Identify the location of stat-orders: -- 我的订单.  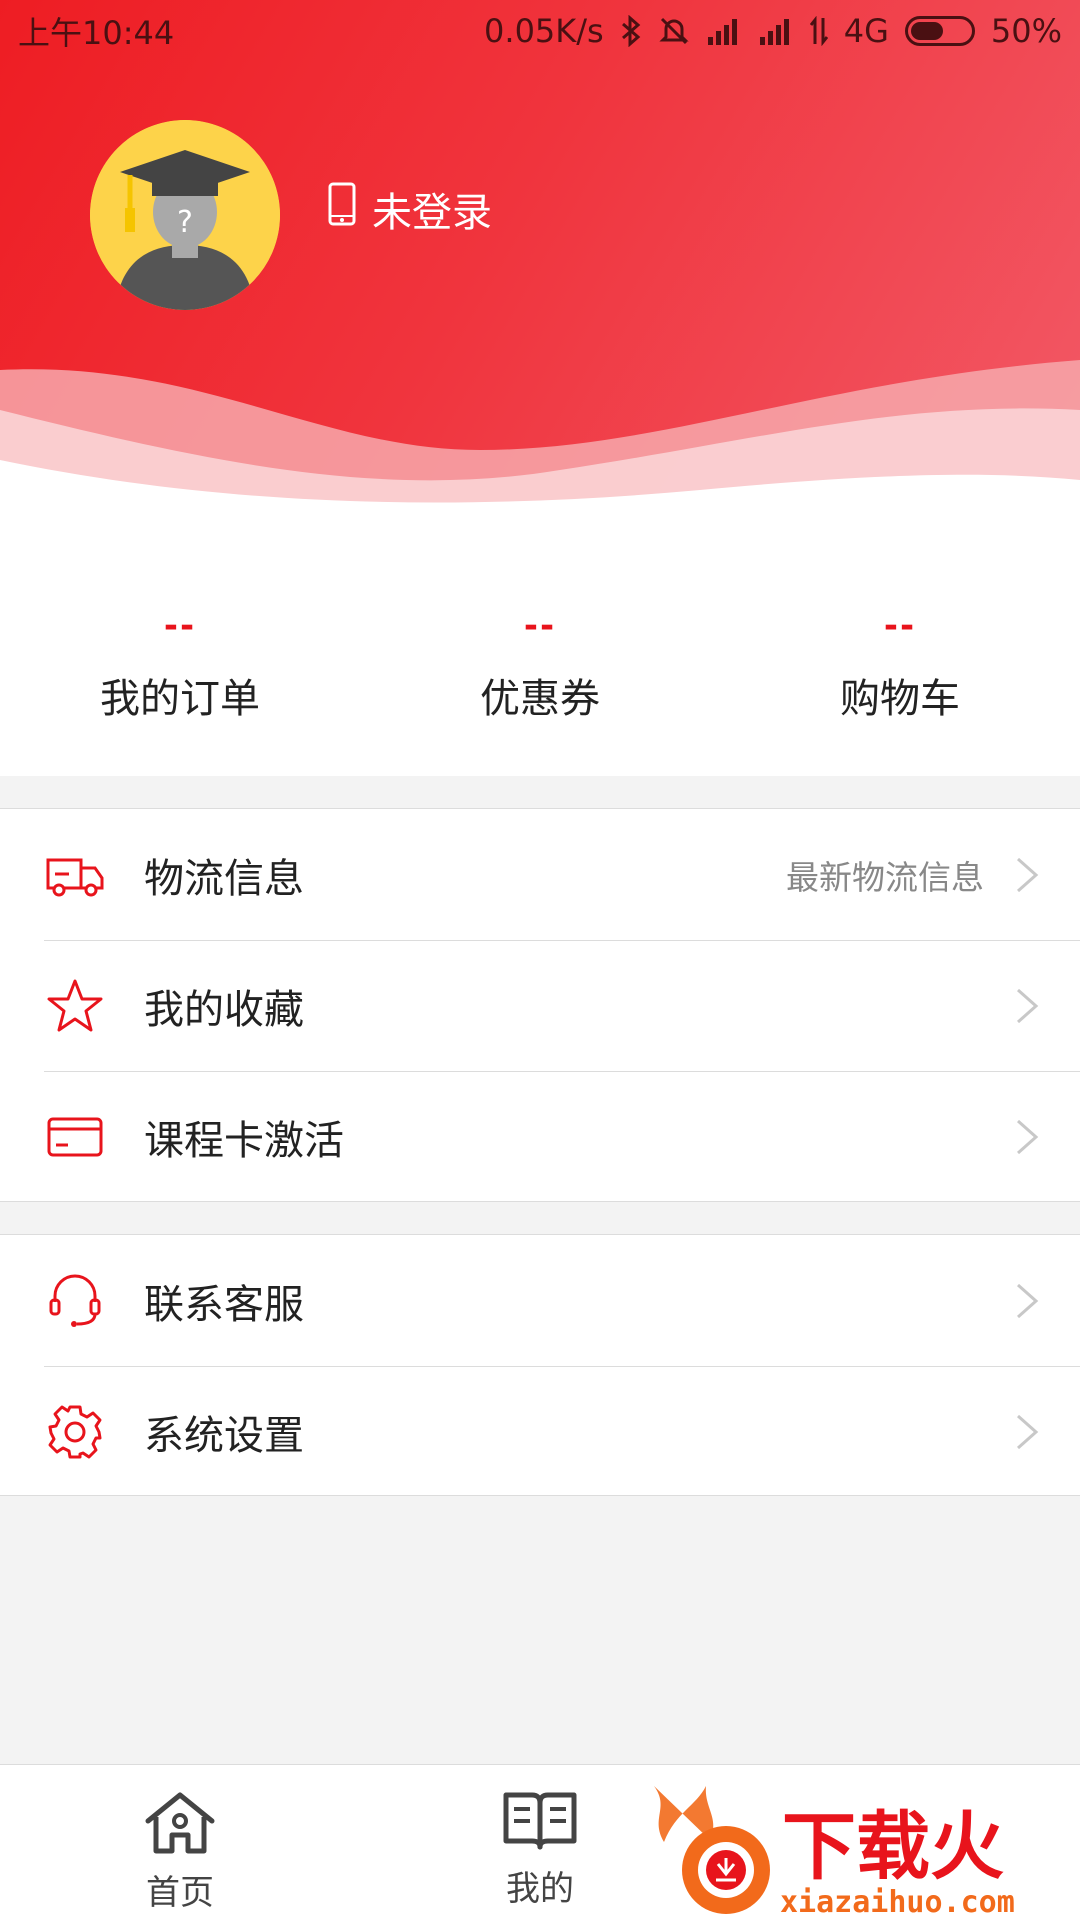
(180, 658).